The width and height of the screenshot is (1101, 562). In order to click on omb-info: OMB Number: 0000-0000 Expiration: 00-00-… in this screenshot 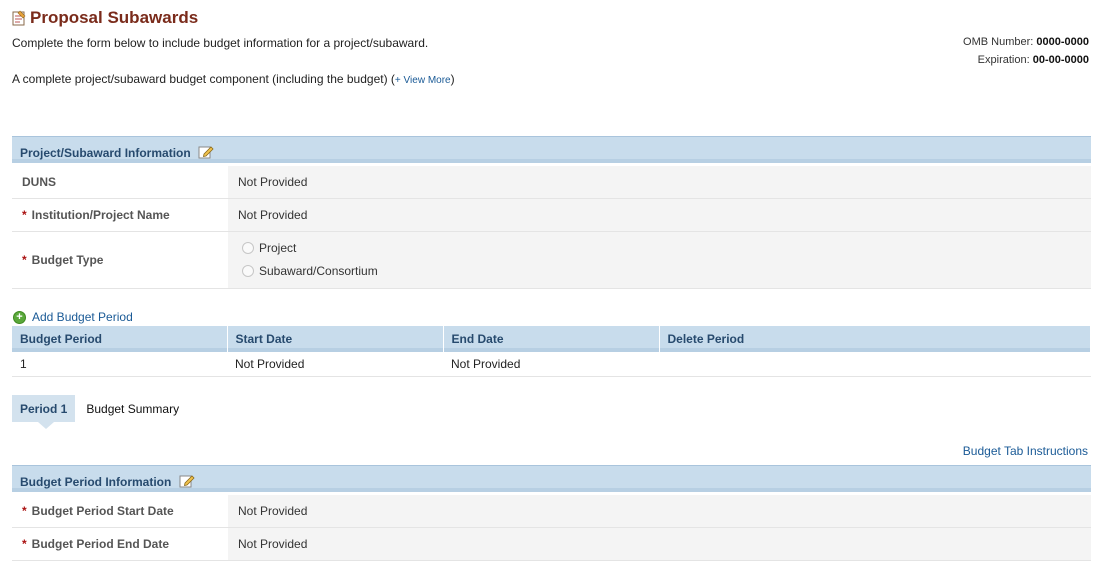, I will do `click(1026, 51)`.